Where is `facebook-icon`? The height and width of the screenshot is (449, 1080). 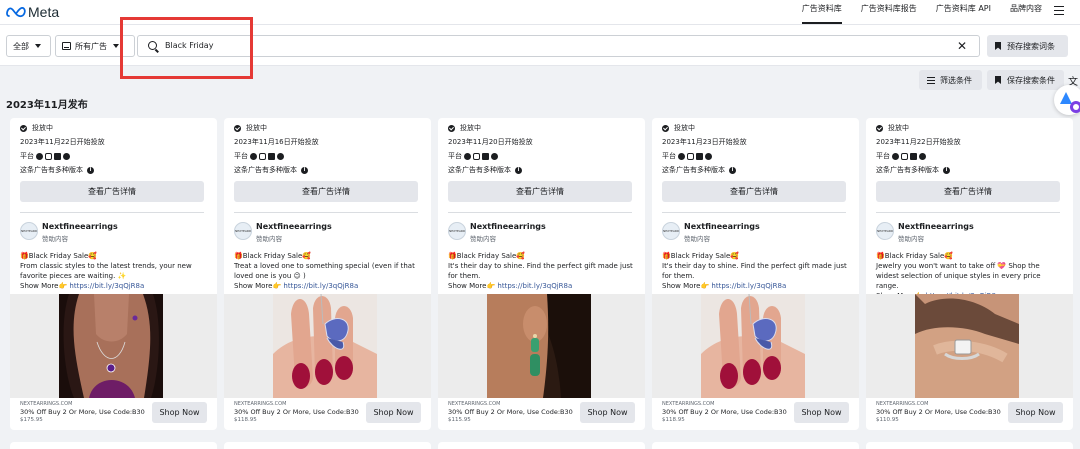
facebook-icon is located at coordinates (467, 156).